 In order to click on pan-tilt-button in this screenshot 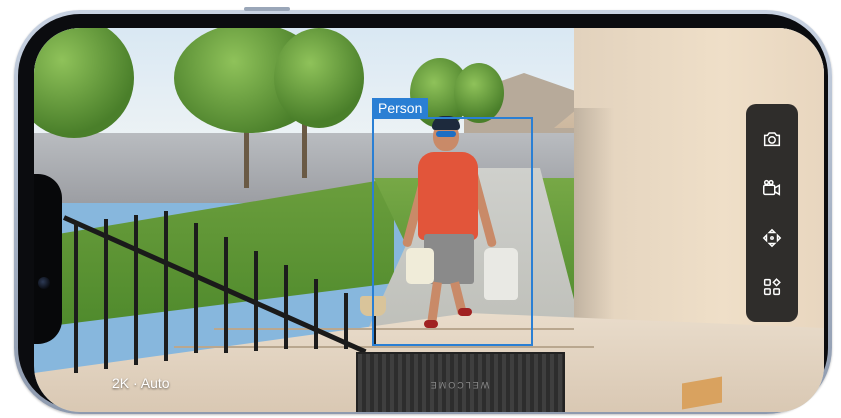, I will do `click(772, 238)`.